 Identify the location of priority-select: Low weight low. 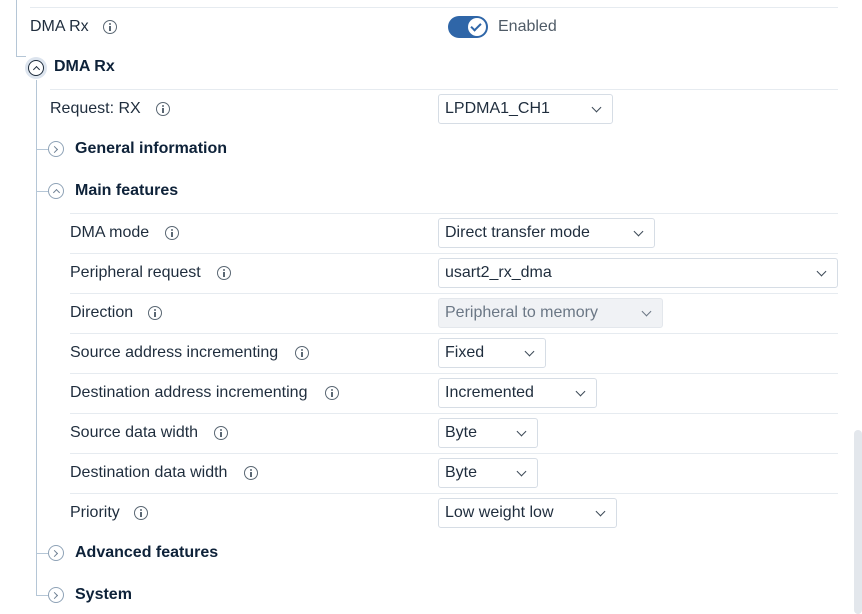
(527, 513).